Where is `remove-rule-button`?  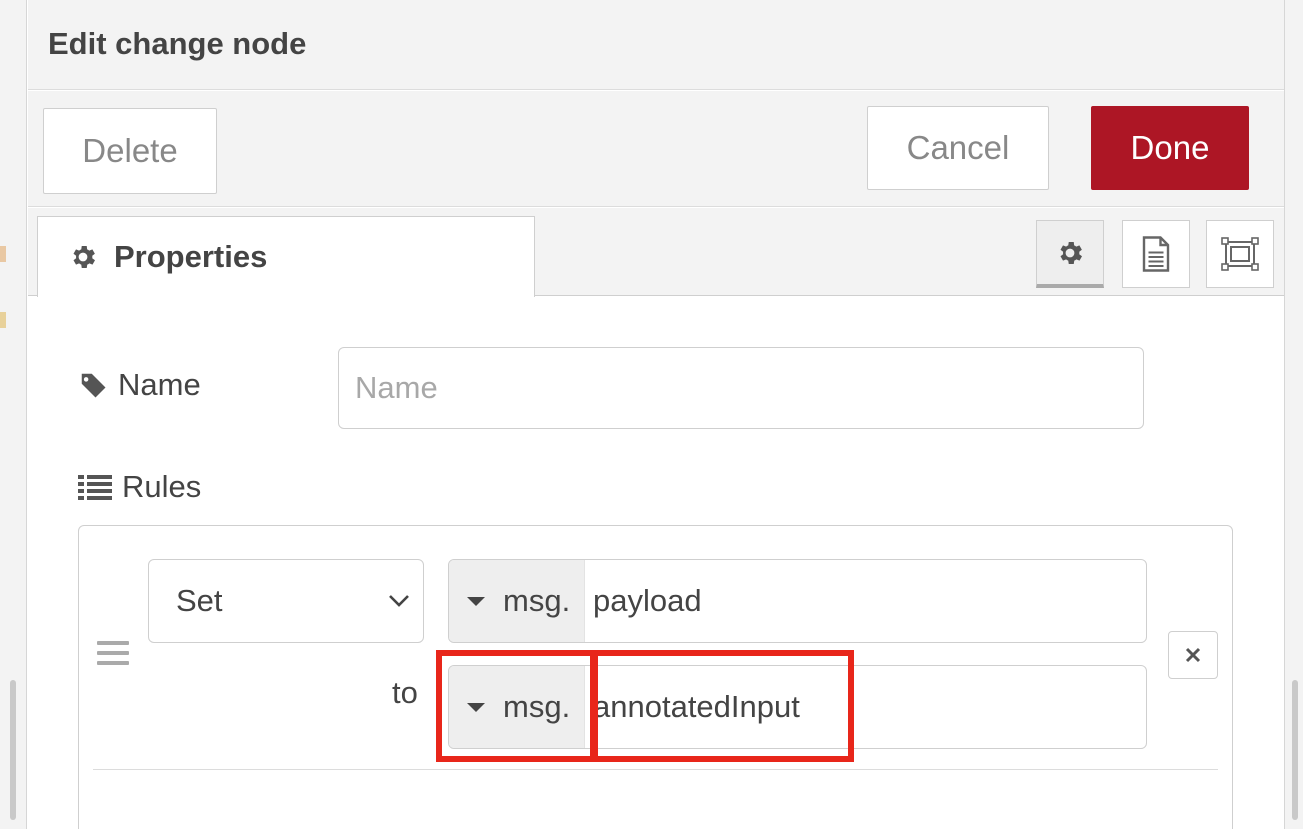 remove-rule-button is located at coordinates (1193, 655).